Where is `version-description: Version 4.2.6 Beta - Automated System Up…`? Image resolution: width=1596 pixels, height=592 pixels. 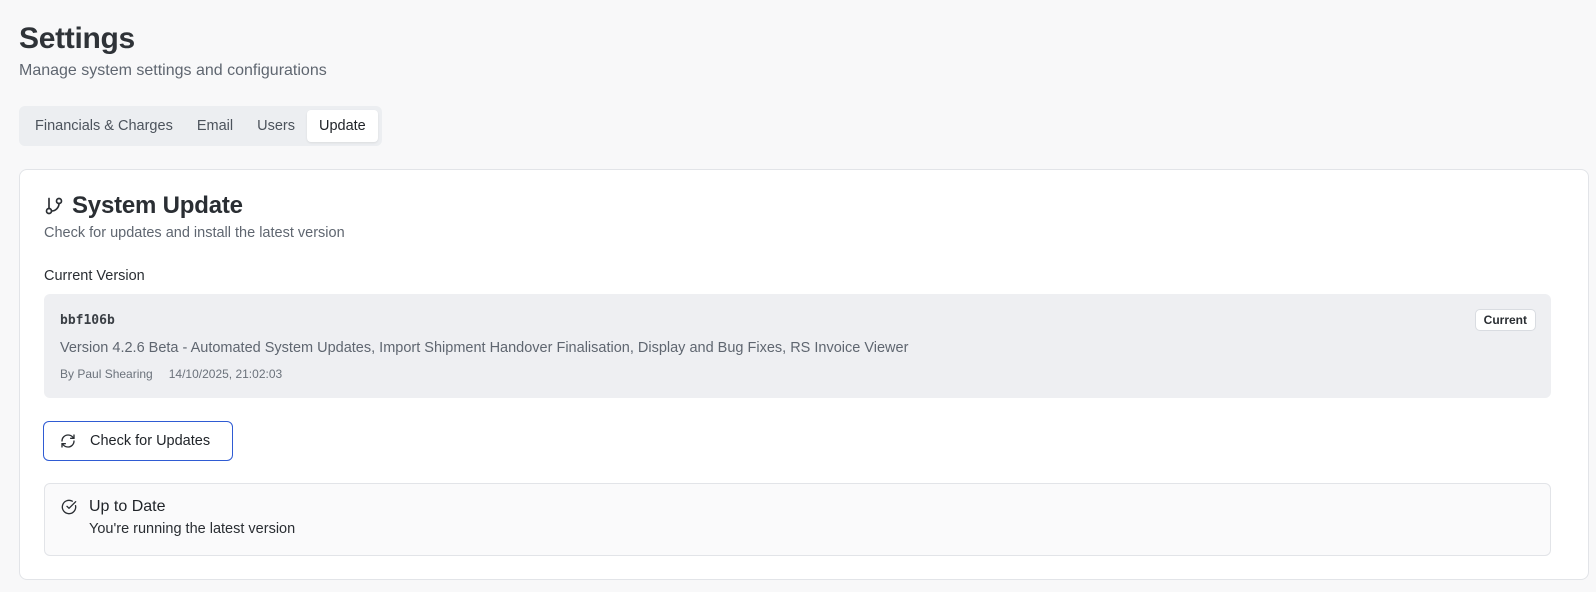
version-description: Version 4.2.6 Beta - Automated System Up… is located at coordinates (484, 348).